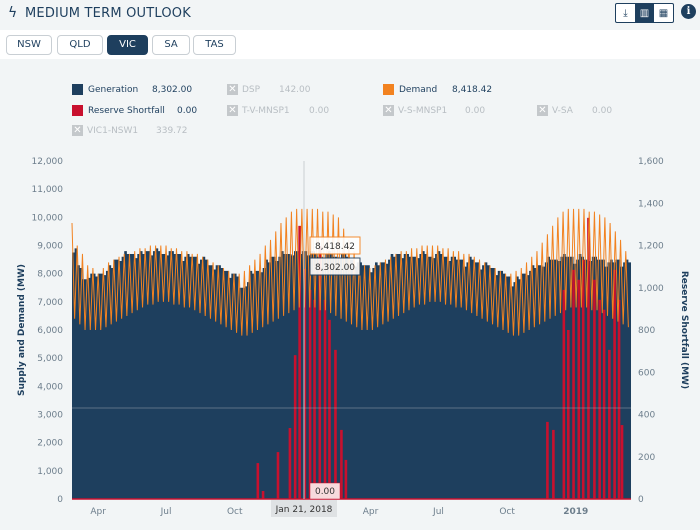  I want to click on y-tick-label: 3,000, so click(50, 416).